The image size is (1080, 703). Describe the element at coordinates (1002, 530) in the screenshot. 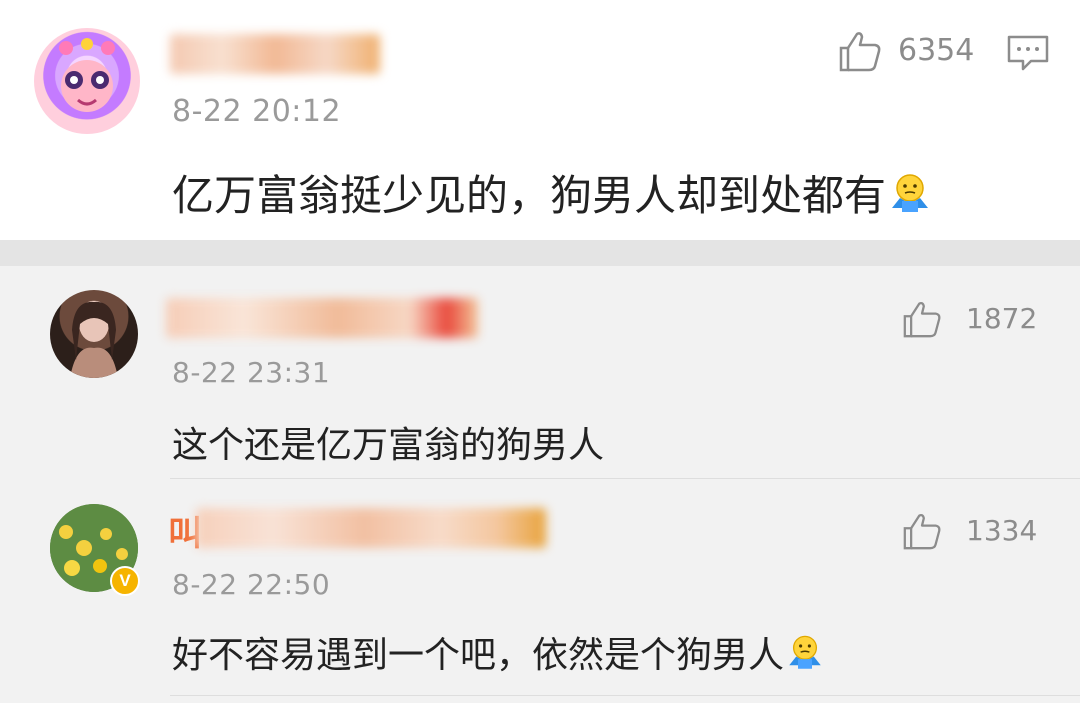

I see `like-count: 1334` at that location.